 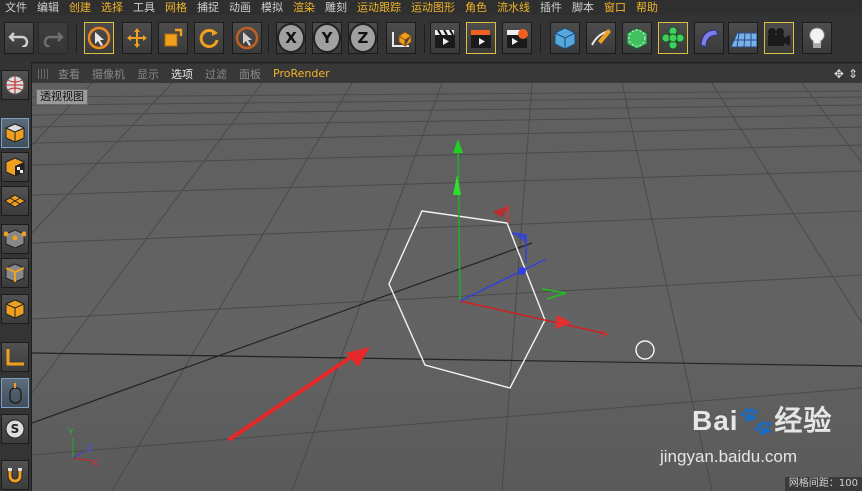 I want to click on polygons-mode-button, so click(x=15, y=309).